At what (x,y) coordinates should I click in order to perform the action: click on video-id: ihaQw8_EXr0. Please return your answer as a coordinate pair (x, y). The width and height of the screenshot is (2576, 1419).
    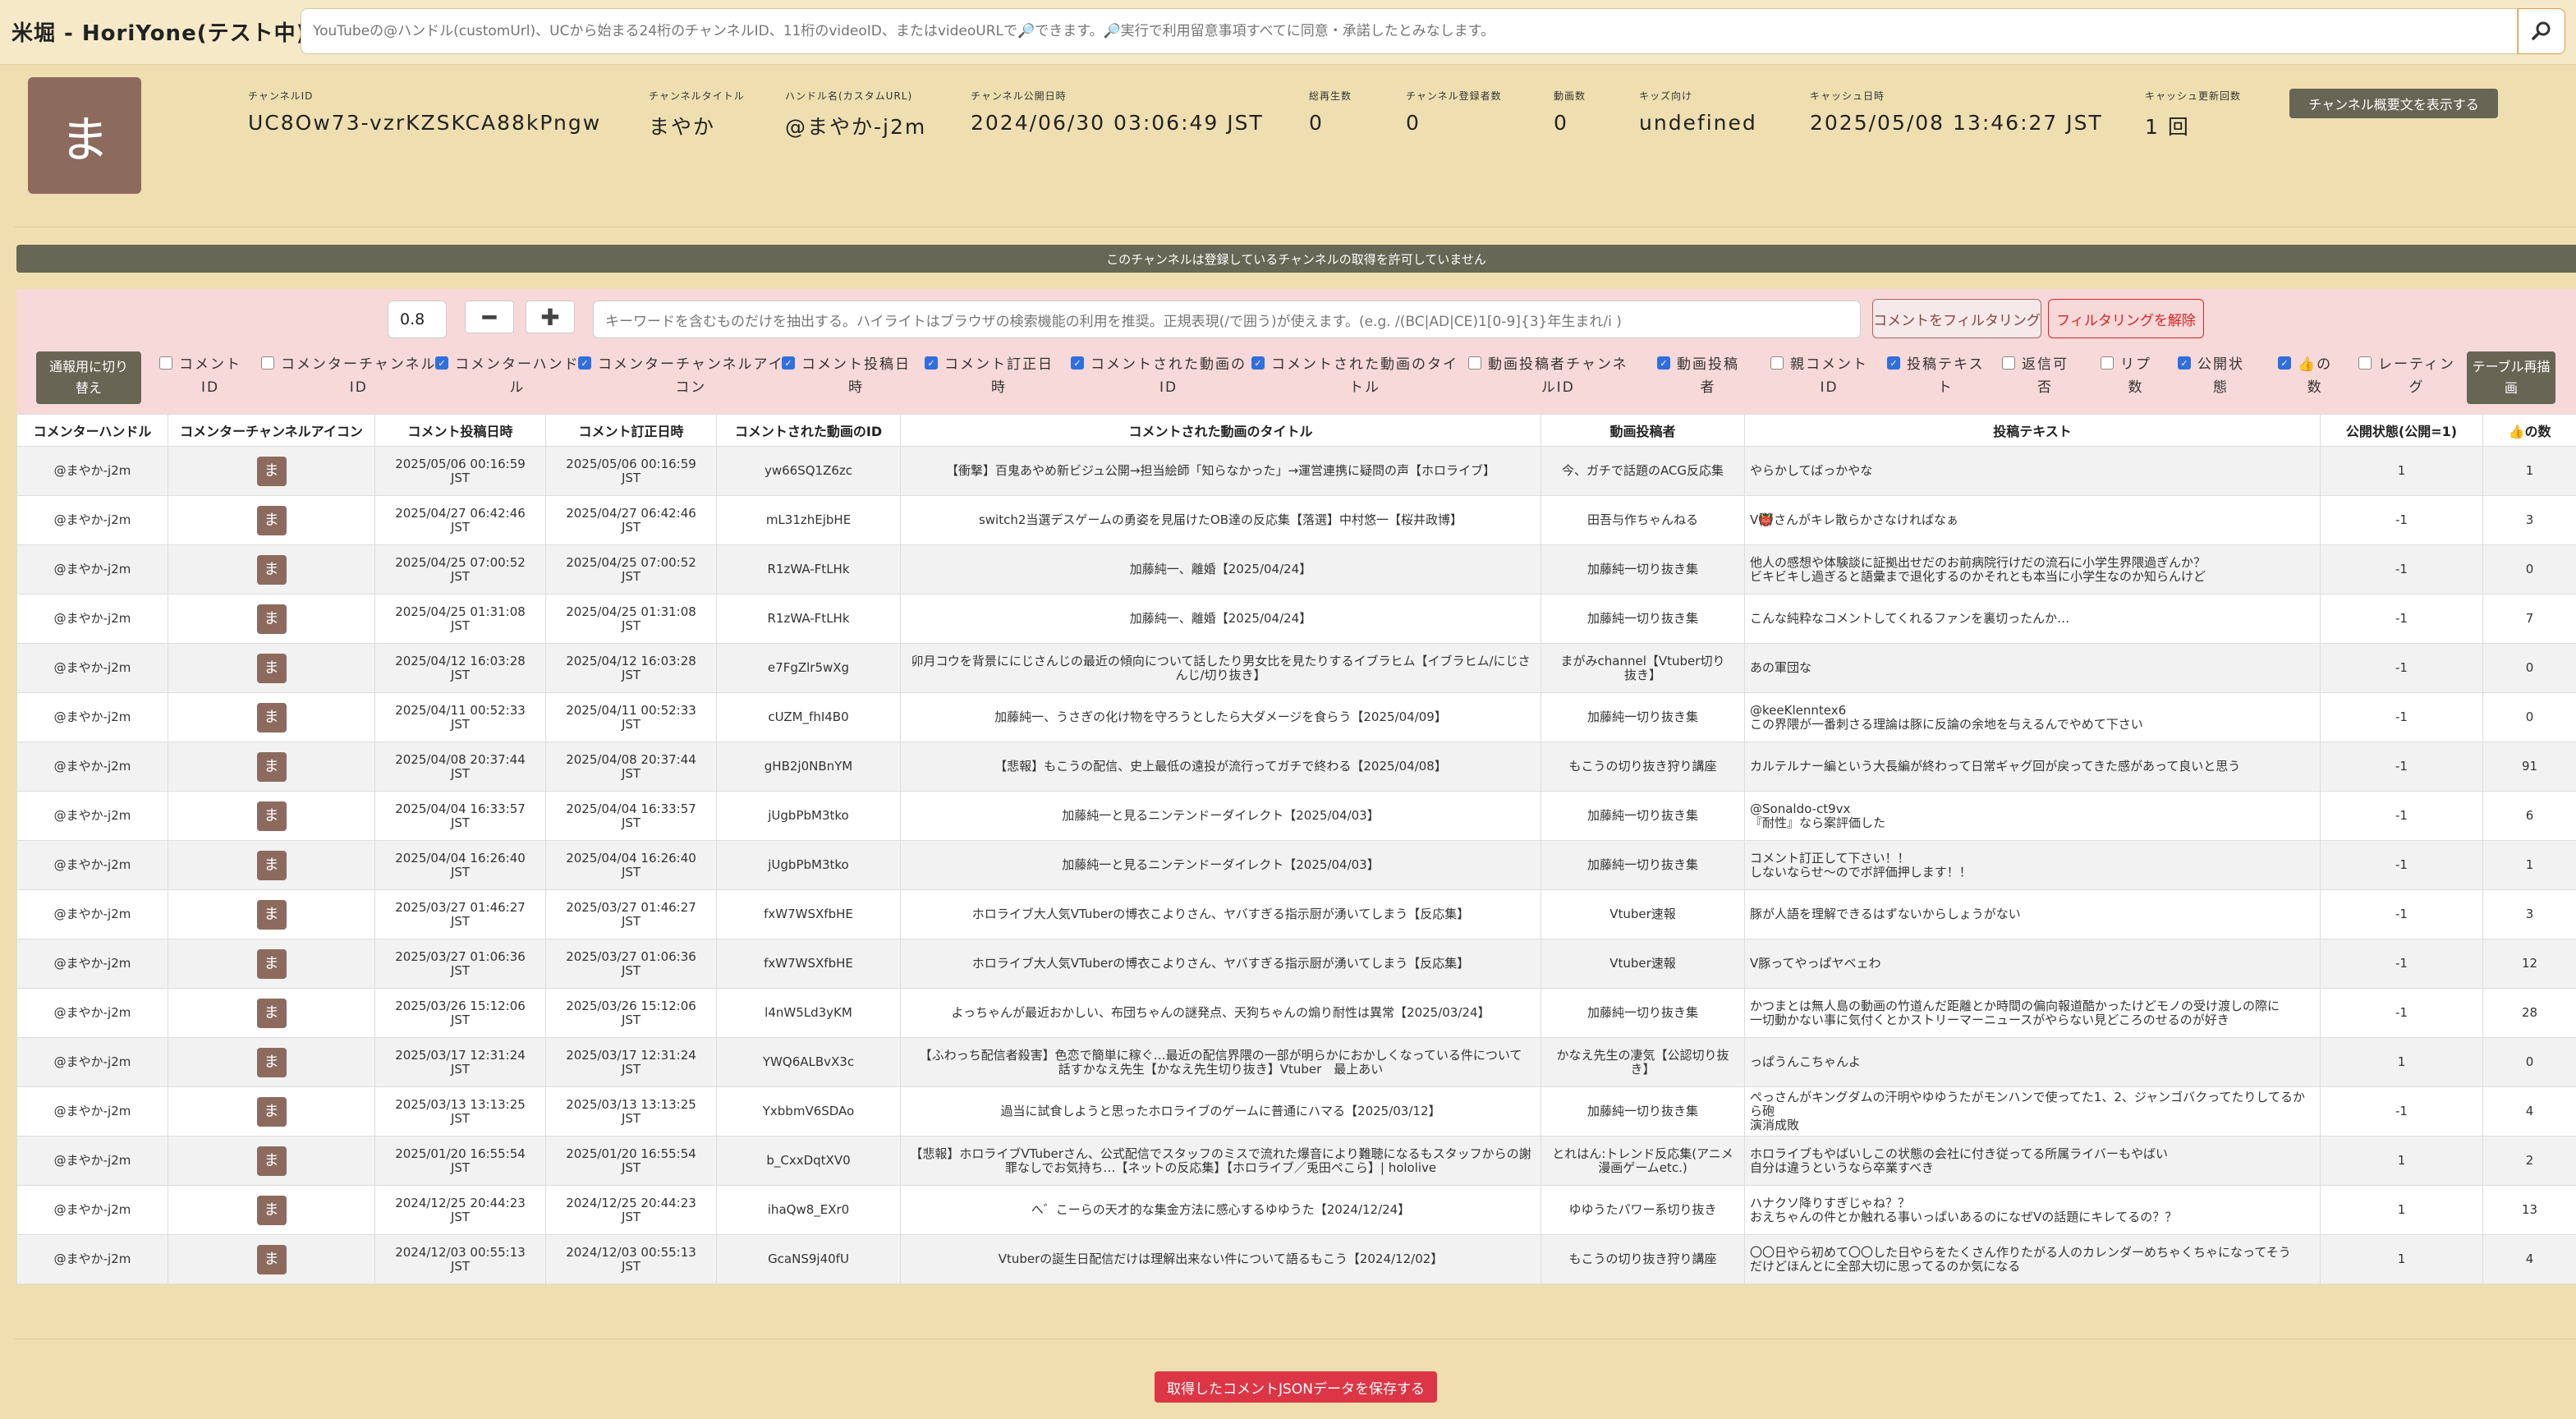
    Looking at the image, I should click on (808, 1210).